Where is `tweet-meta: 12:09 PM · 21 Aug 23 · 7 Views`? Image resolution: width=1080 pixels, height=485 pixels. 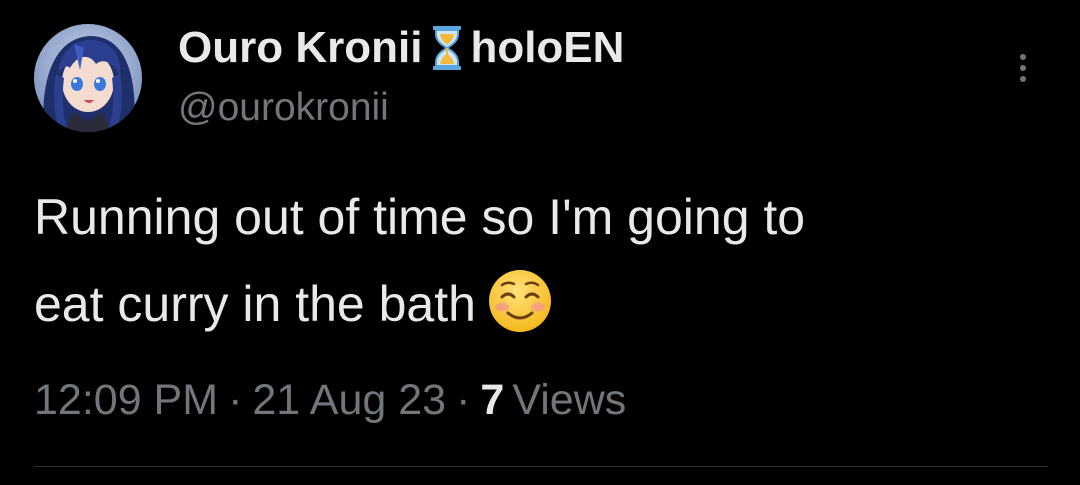 tweet-meta: 12:09 PM · 21 Aug 23 · 7 Views is located at coordinates (330, 400).